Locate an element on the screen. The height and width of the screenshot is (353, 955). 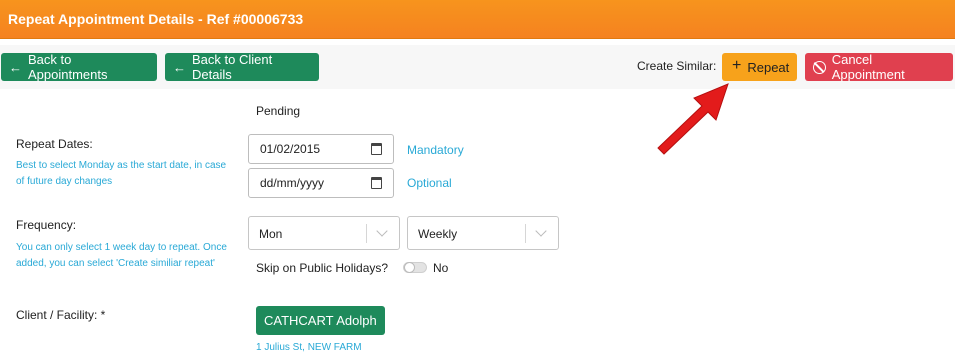
client-name-button: CATHCART Adolph is located at coordinates (320, 320).